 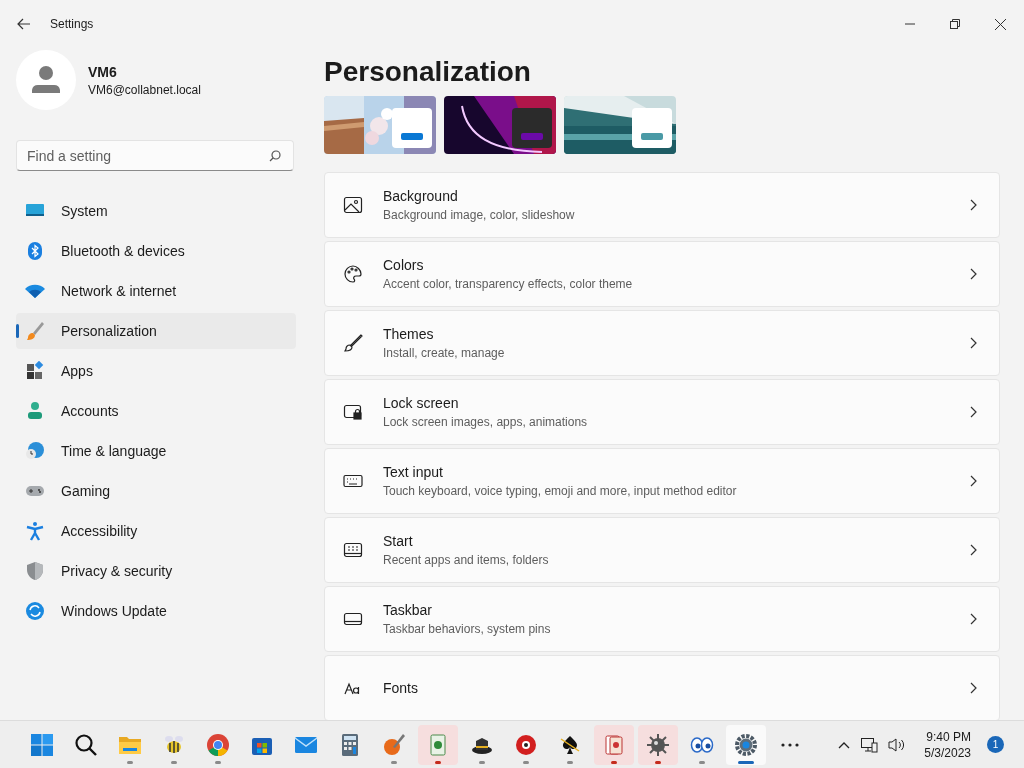 What do you see at coordinates (103, 71) in the screenshot?
I see `user-name: VM6` at bounding box center [103, 71].